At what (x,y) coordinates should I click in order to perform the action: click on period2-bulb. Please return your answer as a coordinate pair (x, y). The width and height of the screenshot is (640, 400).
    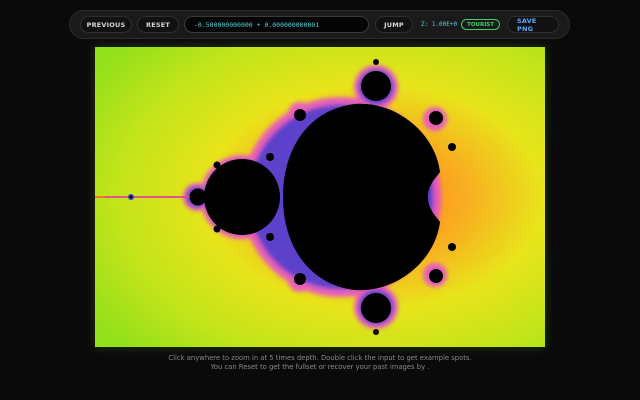
    Looking at the image, I should click on (242, 197).